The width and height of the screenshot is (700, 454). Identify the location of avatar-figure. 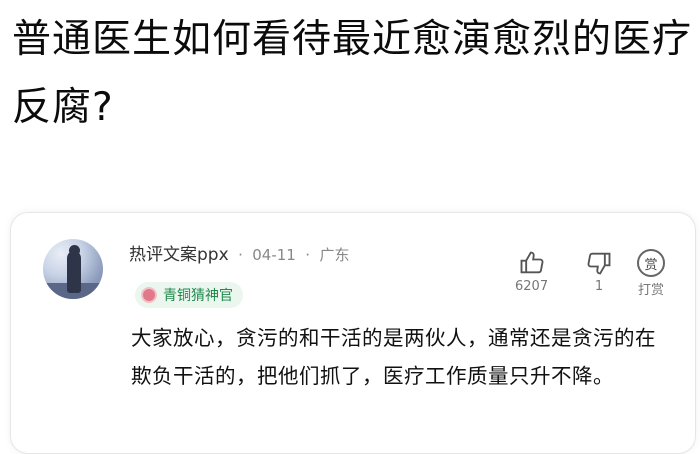
(74, 272).